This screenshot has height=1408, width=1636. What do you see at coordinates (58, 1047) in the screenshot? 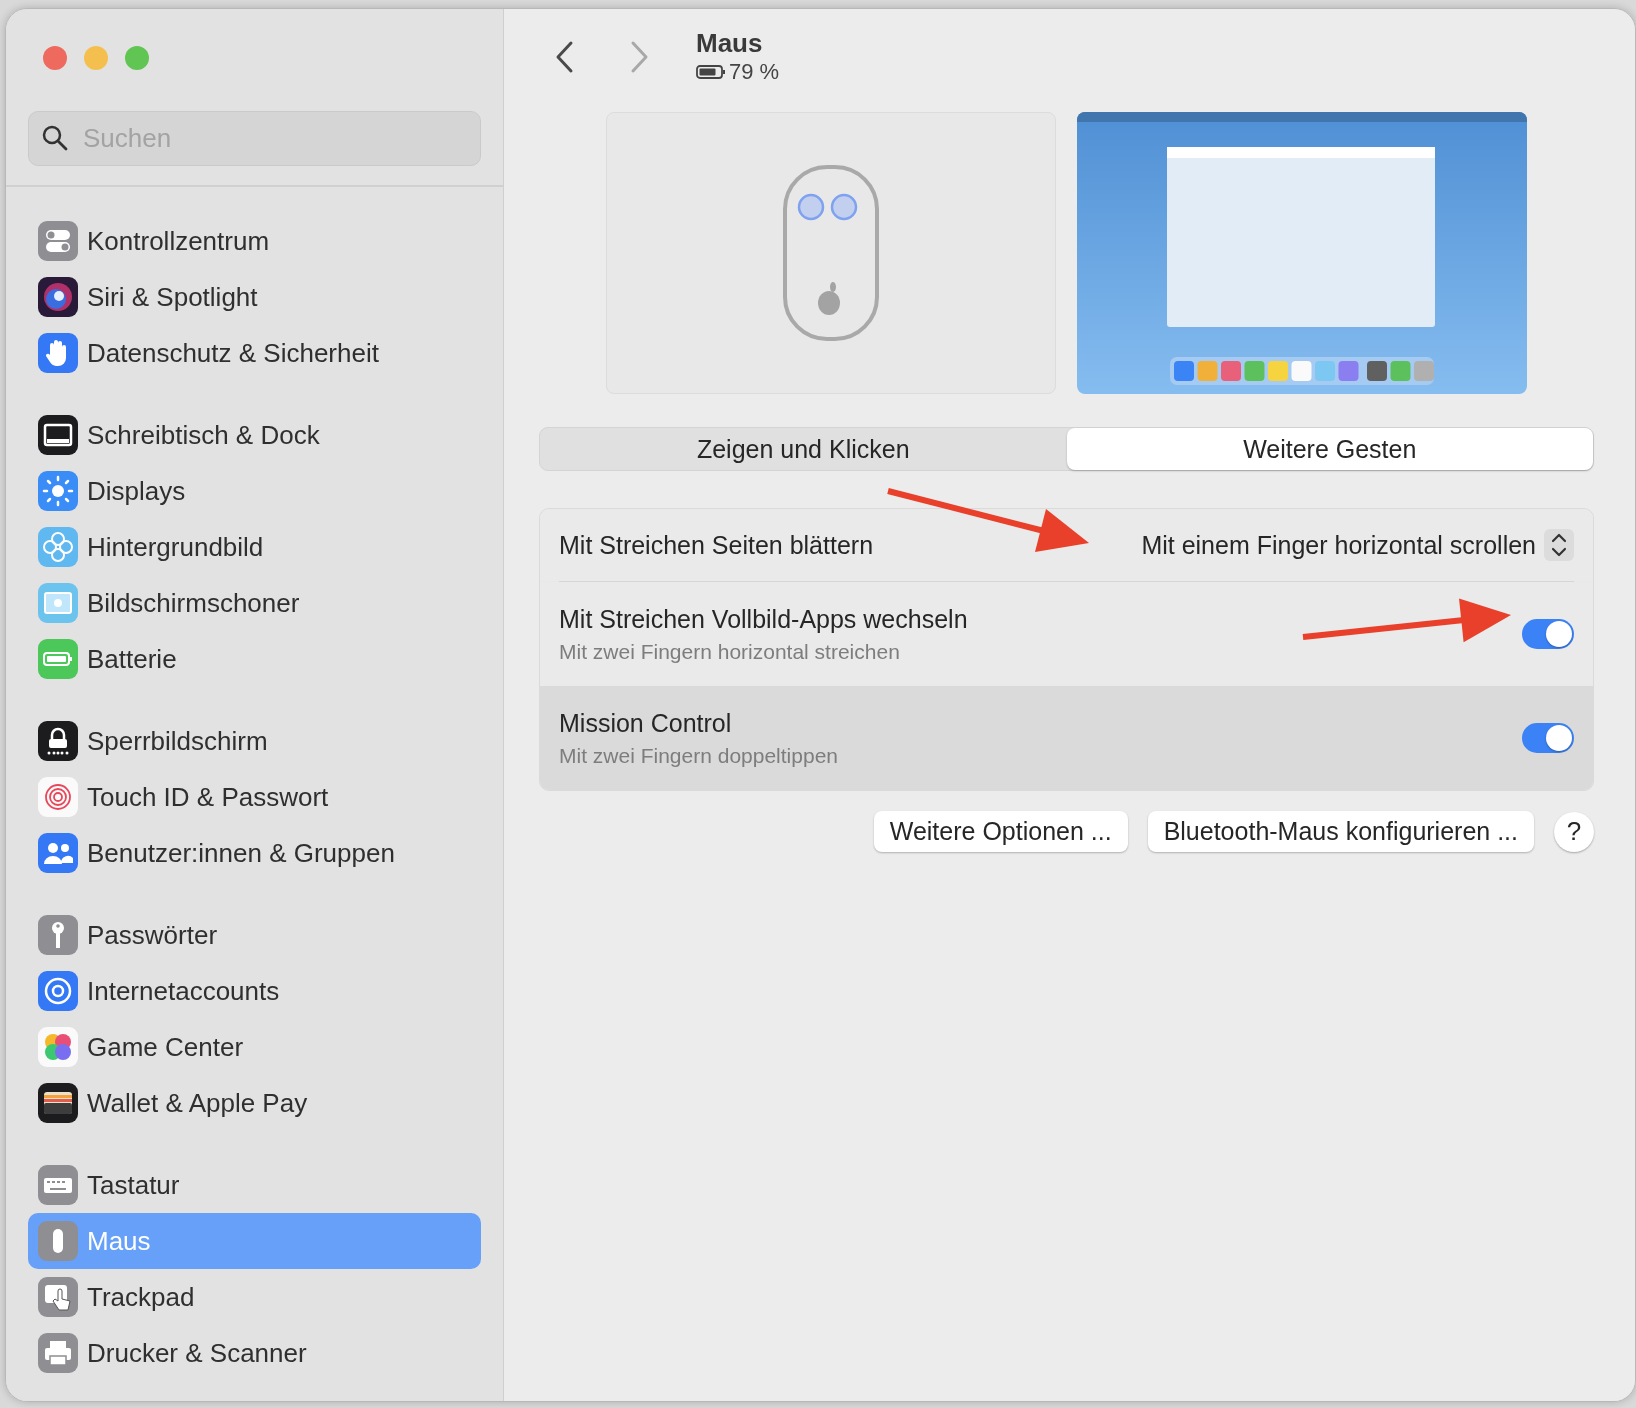
I see `bubbles-icon` at bounding box center [58, 1047].